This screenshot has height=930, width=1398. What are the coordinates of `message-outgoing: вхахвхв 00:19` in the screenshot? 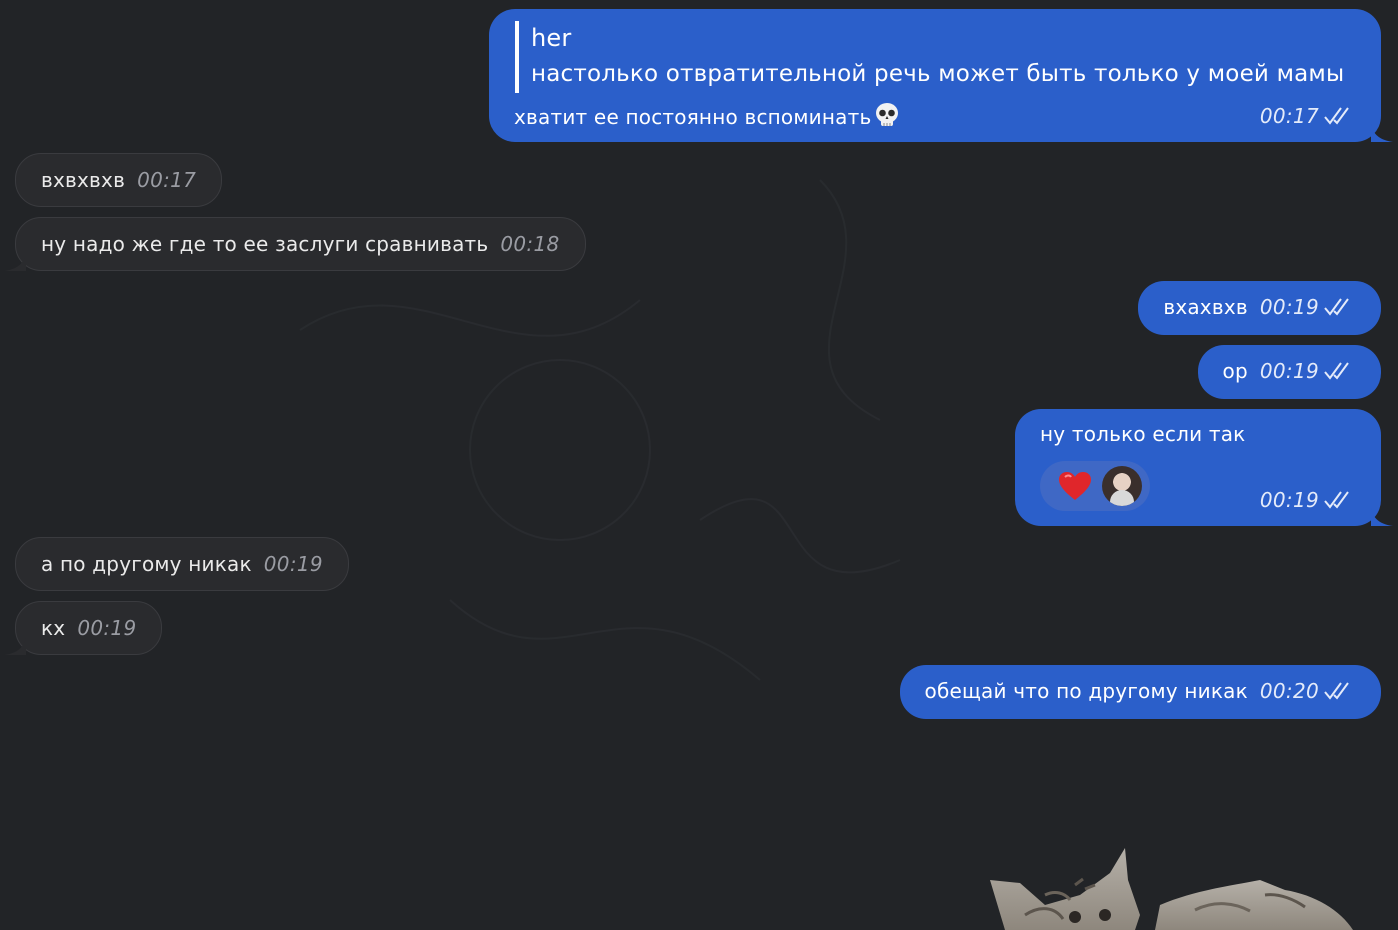 It's located at (1259, 308).